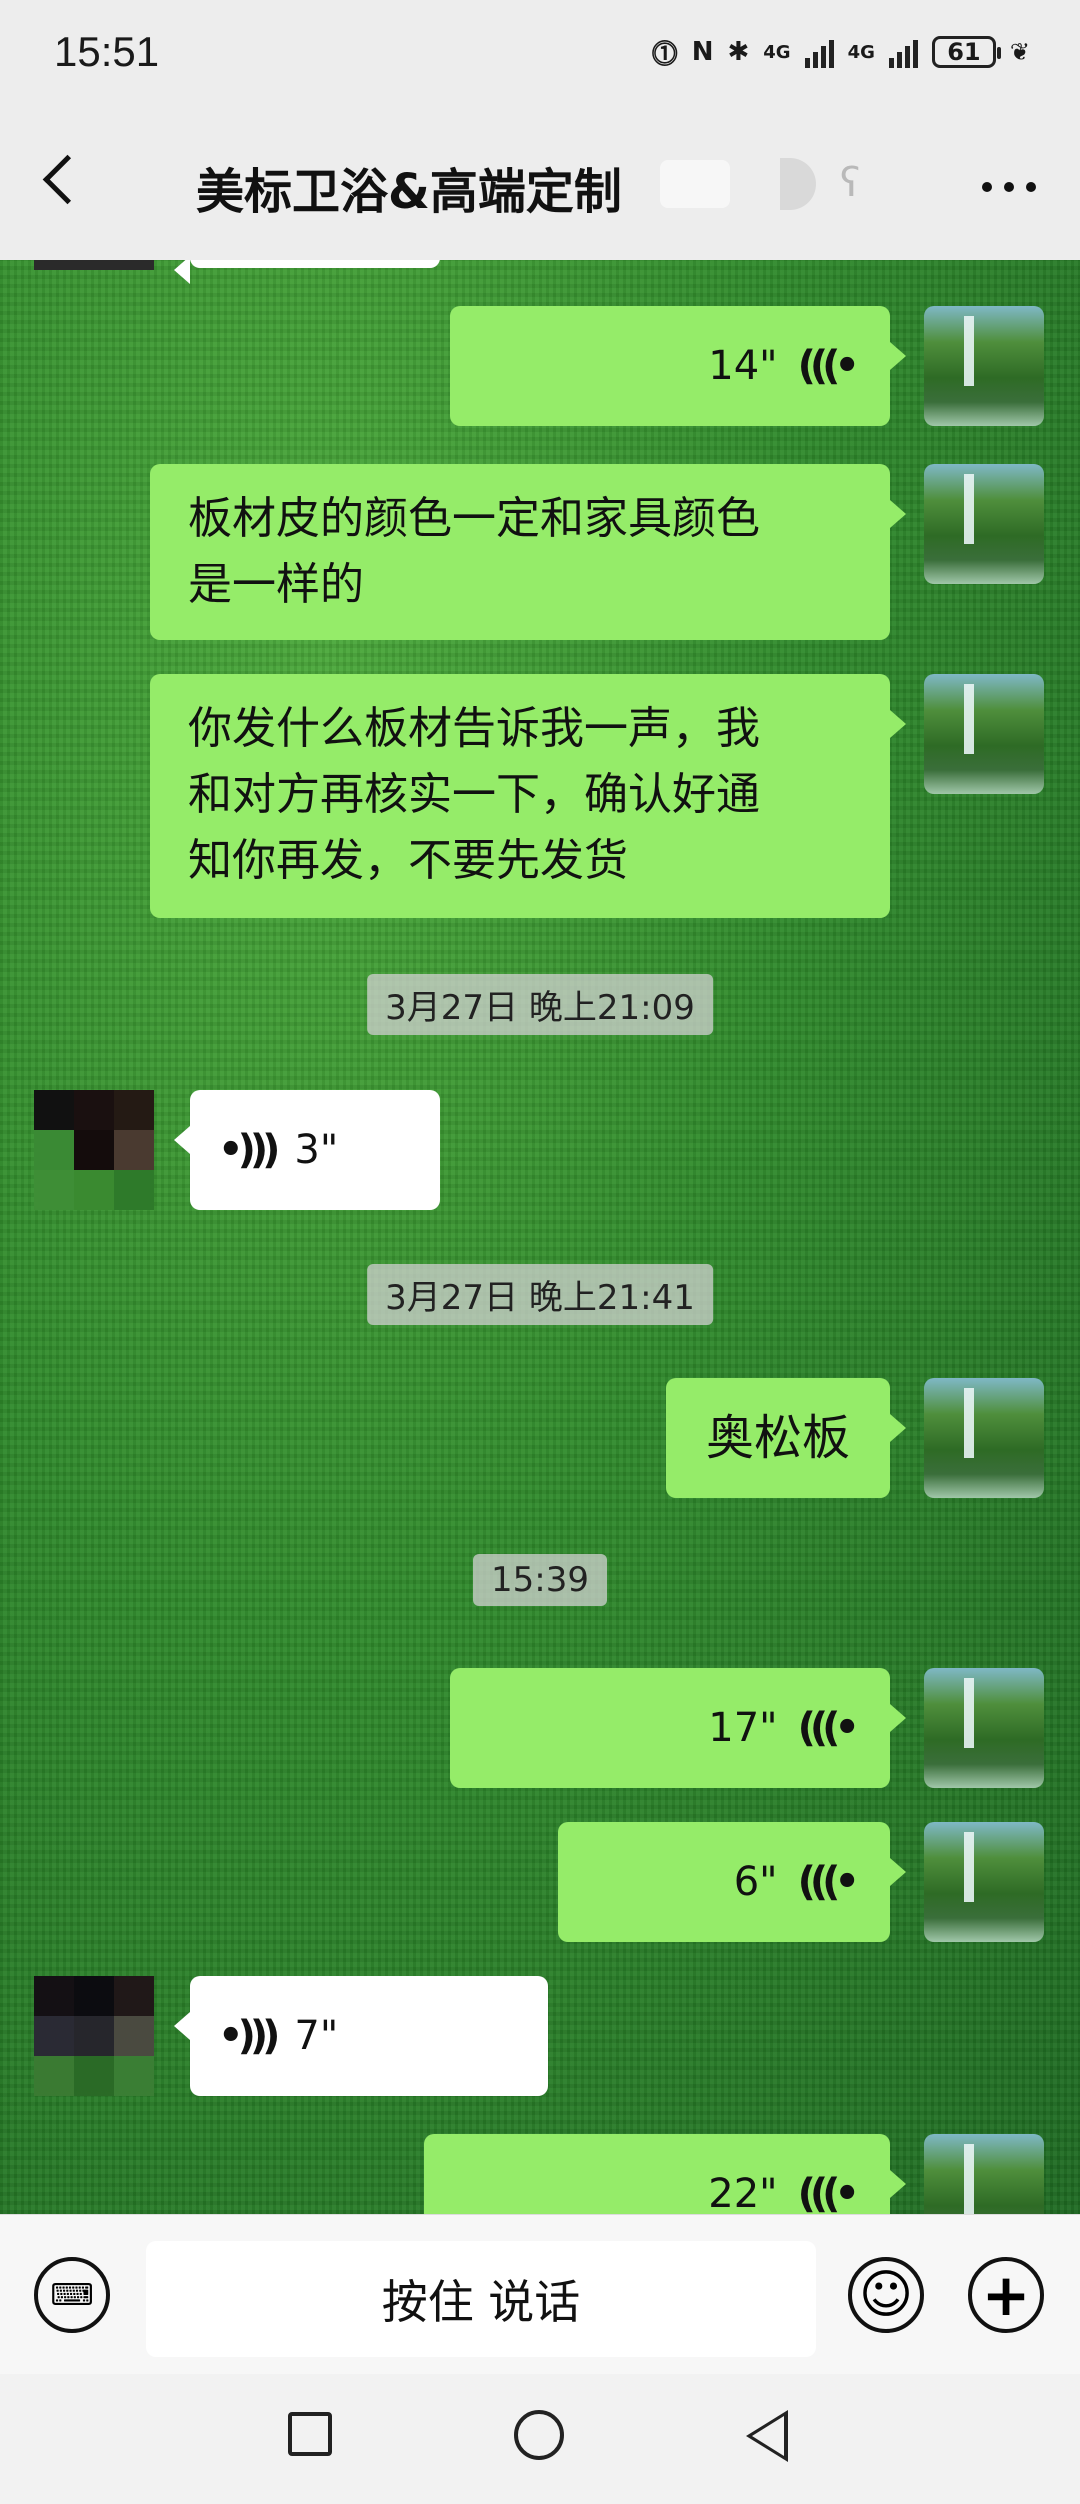 The image size is (1080, 2504). I want to click on voice-message-mine: 14" (((•, so click(678, 366).